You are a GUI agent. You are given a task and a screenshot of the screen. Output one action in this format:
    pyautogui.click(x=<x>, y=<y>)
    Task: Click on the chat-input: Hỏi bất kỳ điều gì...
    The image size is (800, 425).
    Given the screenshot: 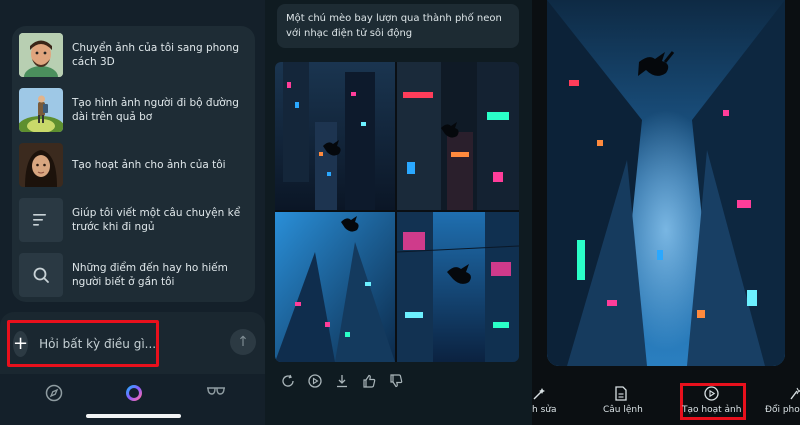 What is the action you would take?
    pyautogui.click(x=97, y=344)
    